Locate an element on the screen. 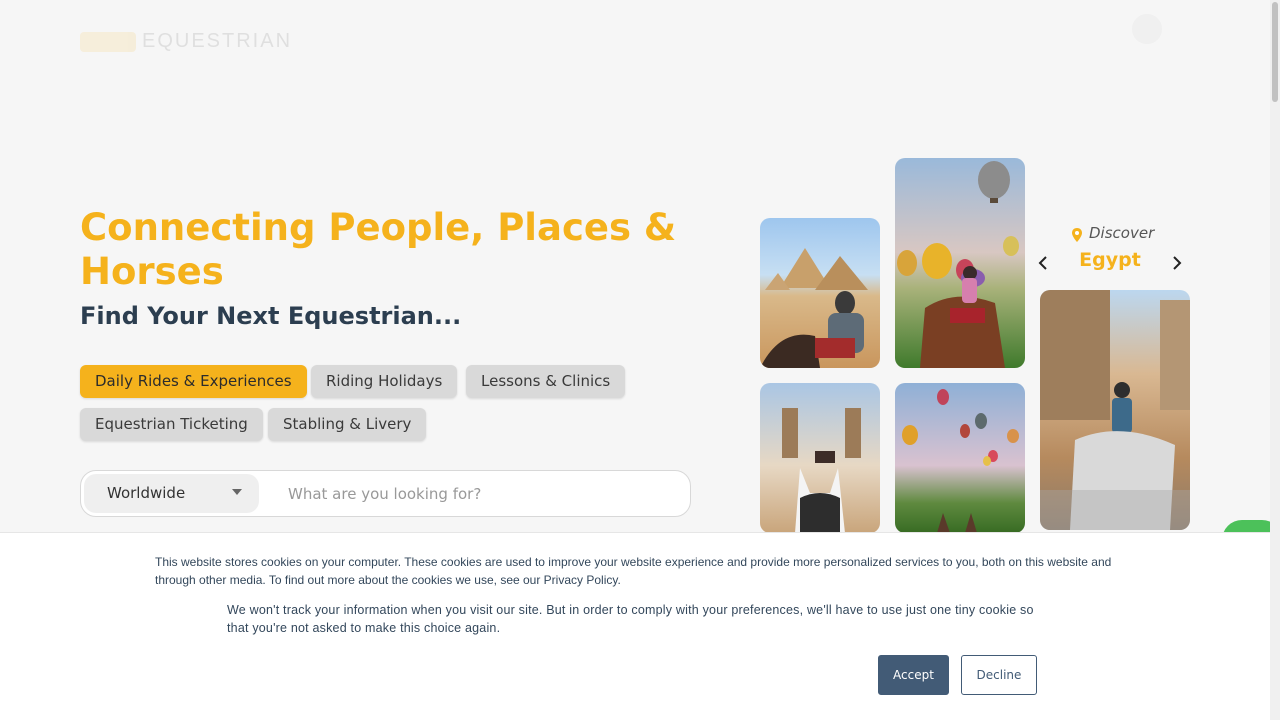  photo-balloons-field-art is located at coordinates (960, 461).